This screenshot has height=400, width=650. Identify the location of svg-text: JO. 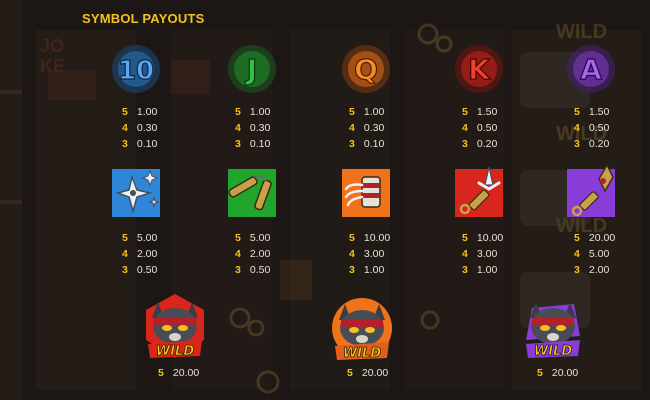
(52, 46).